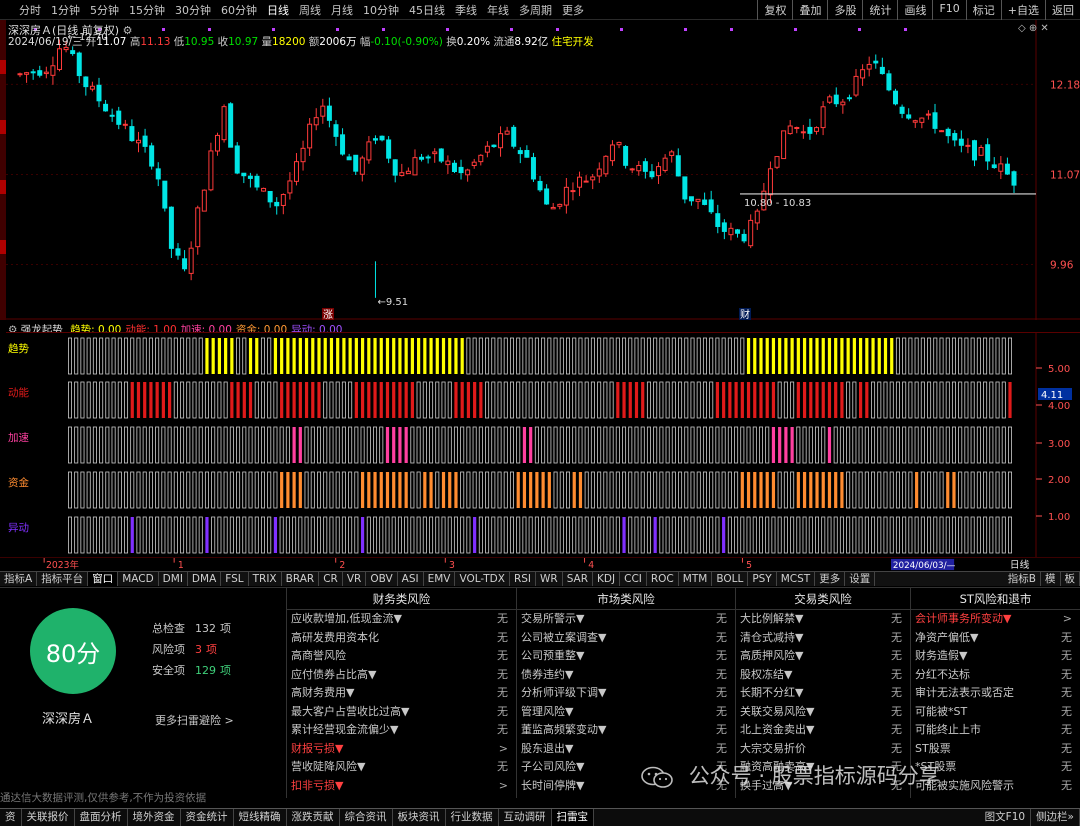 The height and width of the screenshot is (826, 1080). Describe the element at coordinates (1033, 28) in the screenshot. I see `chart-controls-icon: ◇ ⊕ ✕` at that location.